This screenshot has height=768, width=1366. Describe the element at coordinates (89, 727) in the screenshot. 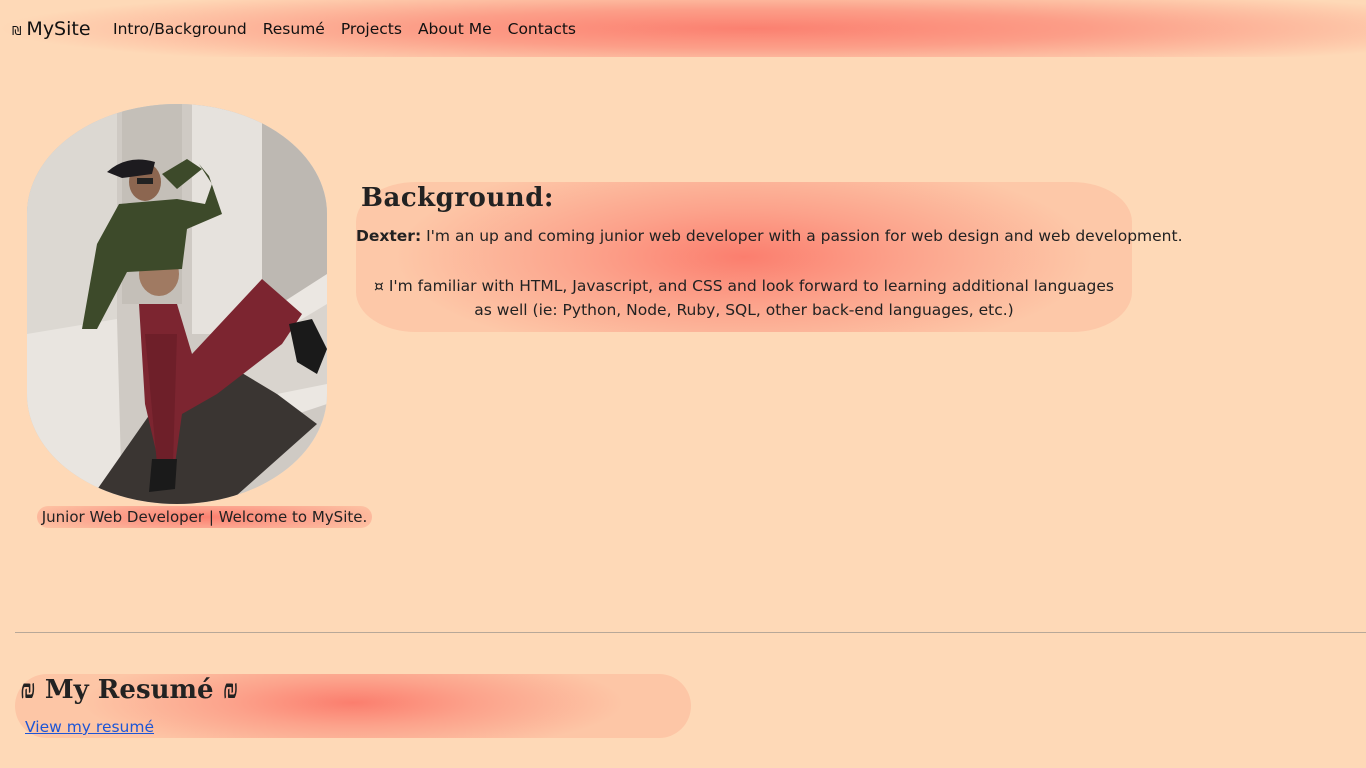

I see `view-resume-link: View my resumé` at that location.